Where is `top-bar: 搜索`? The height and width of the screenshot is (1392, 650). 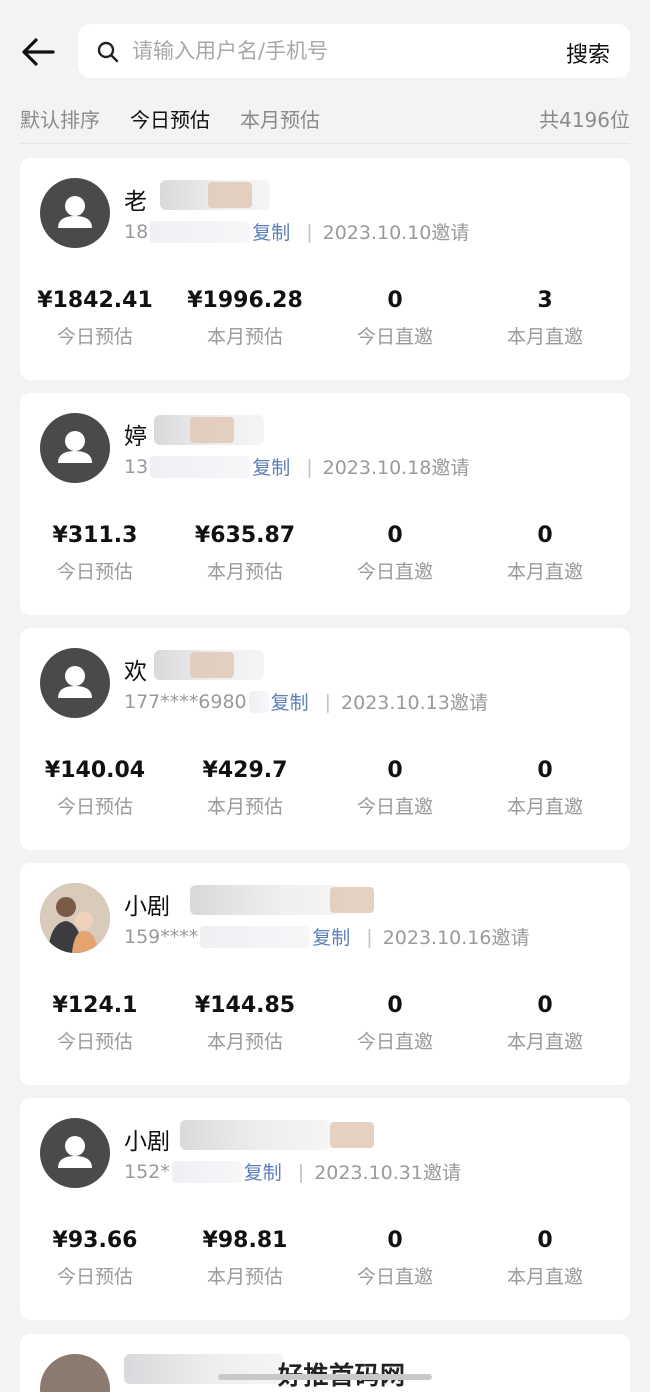 top-bar: 搜索 is located at coordinates (325, 46).